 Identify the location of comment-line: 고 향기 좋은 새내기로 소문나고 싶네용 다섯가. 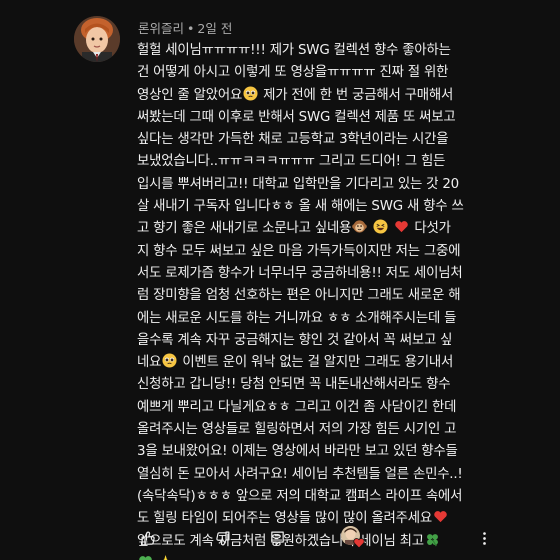
(294, 228).